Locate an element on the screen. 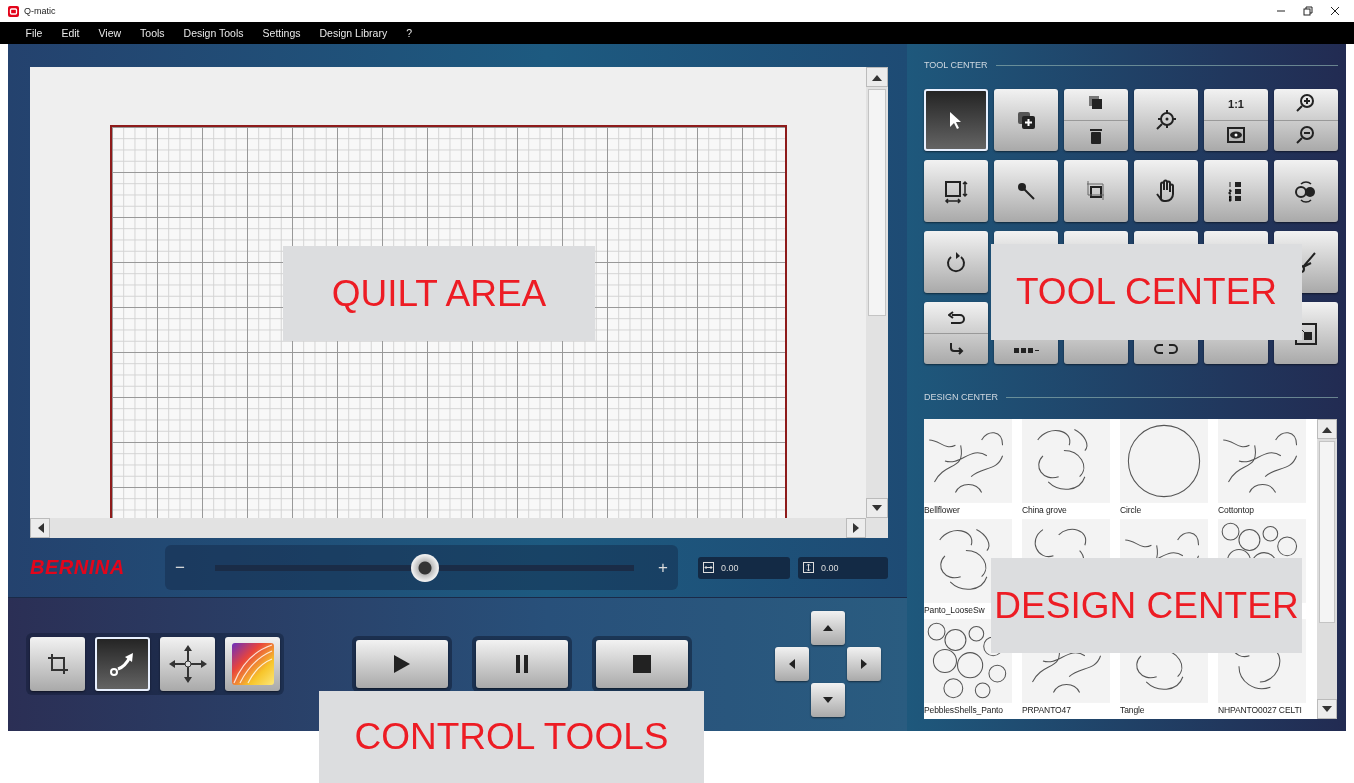 The width and height of the screenshot is (1354, 783). brand-logo: BERNINA is located at coordinates (78, 567).